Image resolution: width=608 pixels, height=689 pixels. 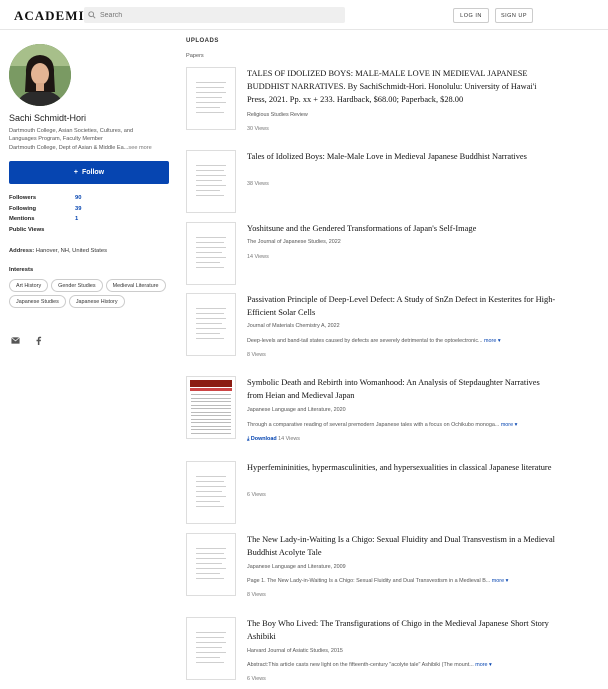 I want to click on paper-views: 30 Views, so click(x=258, y=129).